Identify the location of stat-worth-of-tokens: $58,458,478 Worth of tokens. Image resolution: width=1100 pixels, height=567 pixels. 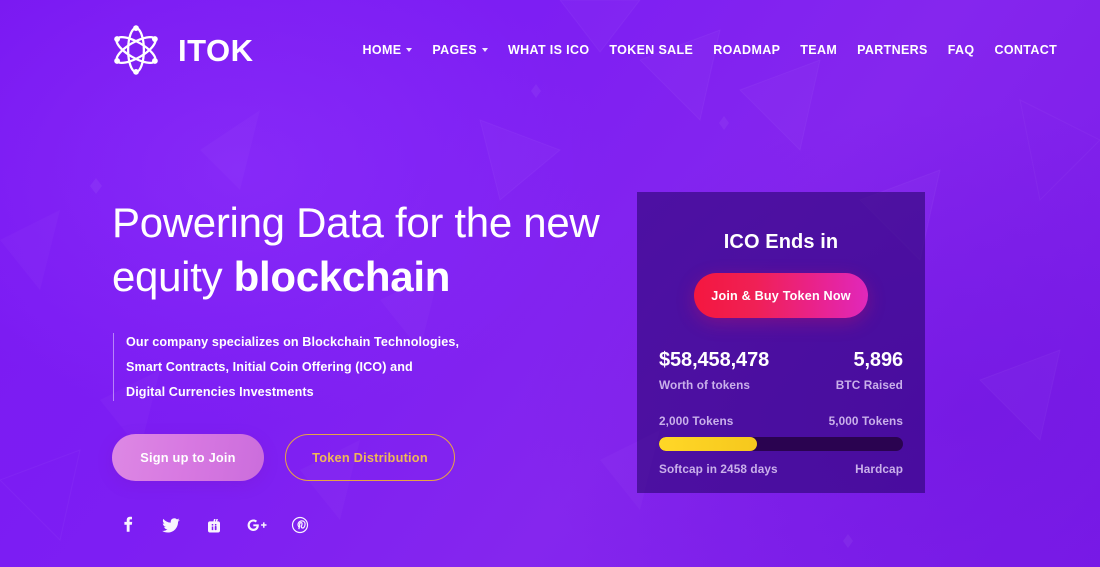
(714, 370).